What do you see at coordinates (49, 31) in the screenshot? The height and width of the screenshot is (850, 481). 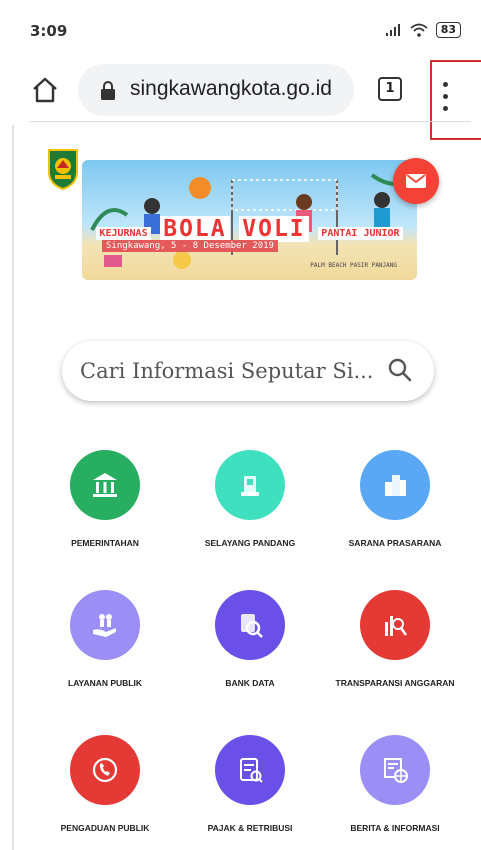 I see `status-time: 3:09` at bounding box center [49, 31].